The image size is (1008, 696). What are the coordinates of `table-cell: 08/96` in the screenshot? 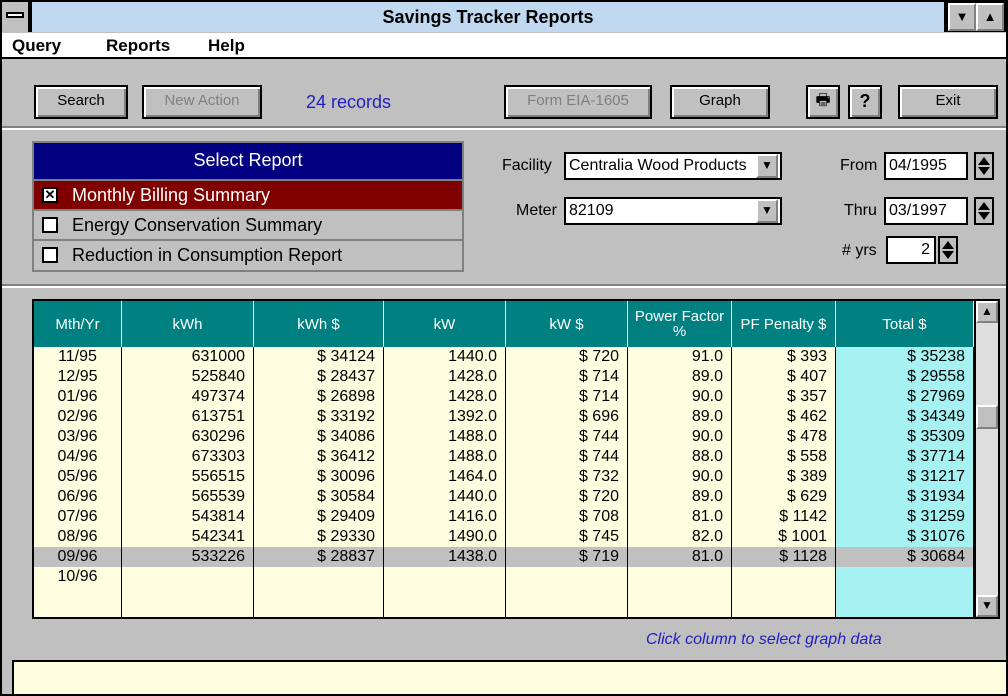 It's located at (78, 537).